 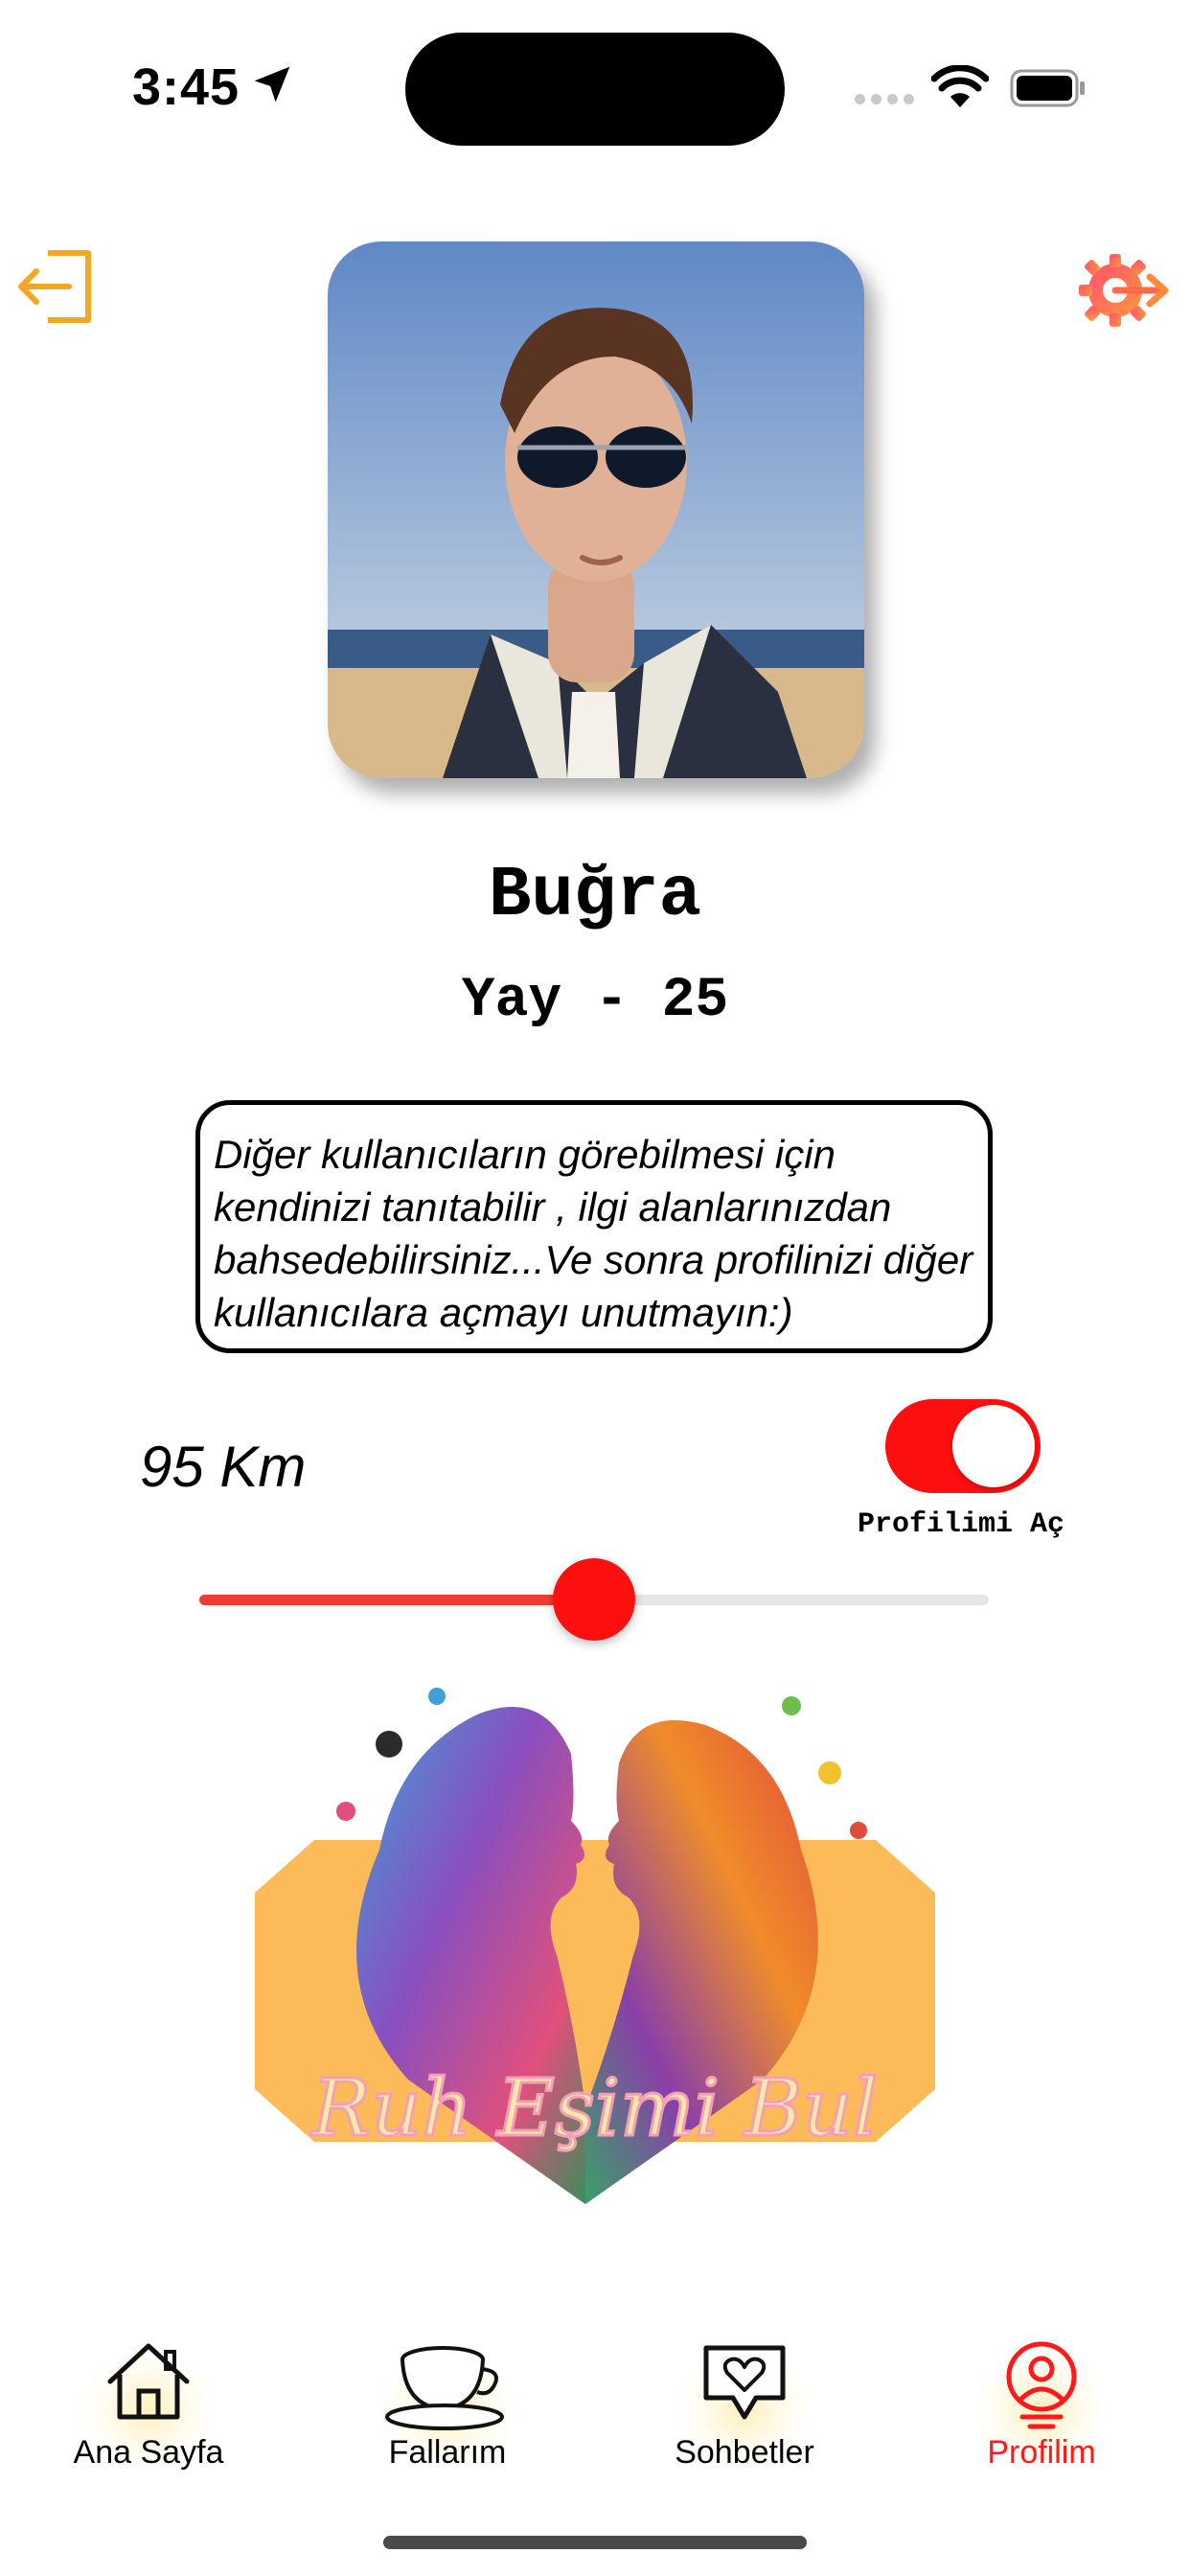 What do you see at coordinates (595, 2415) in the screenshot?
I see `bottom-tab-bar: Ana Sayfa Fallarım Sohbetler Profilim` at bounding box center [595, 2415].